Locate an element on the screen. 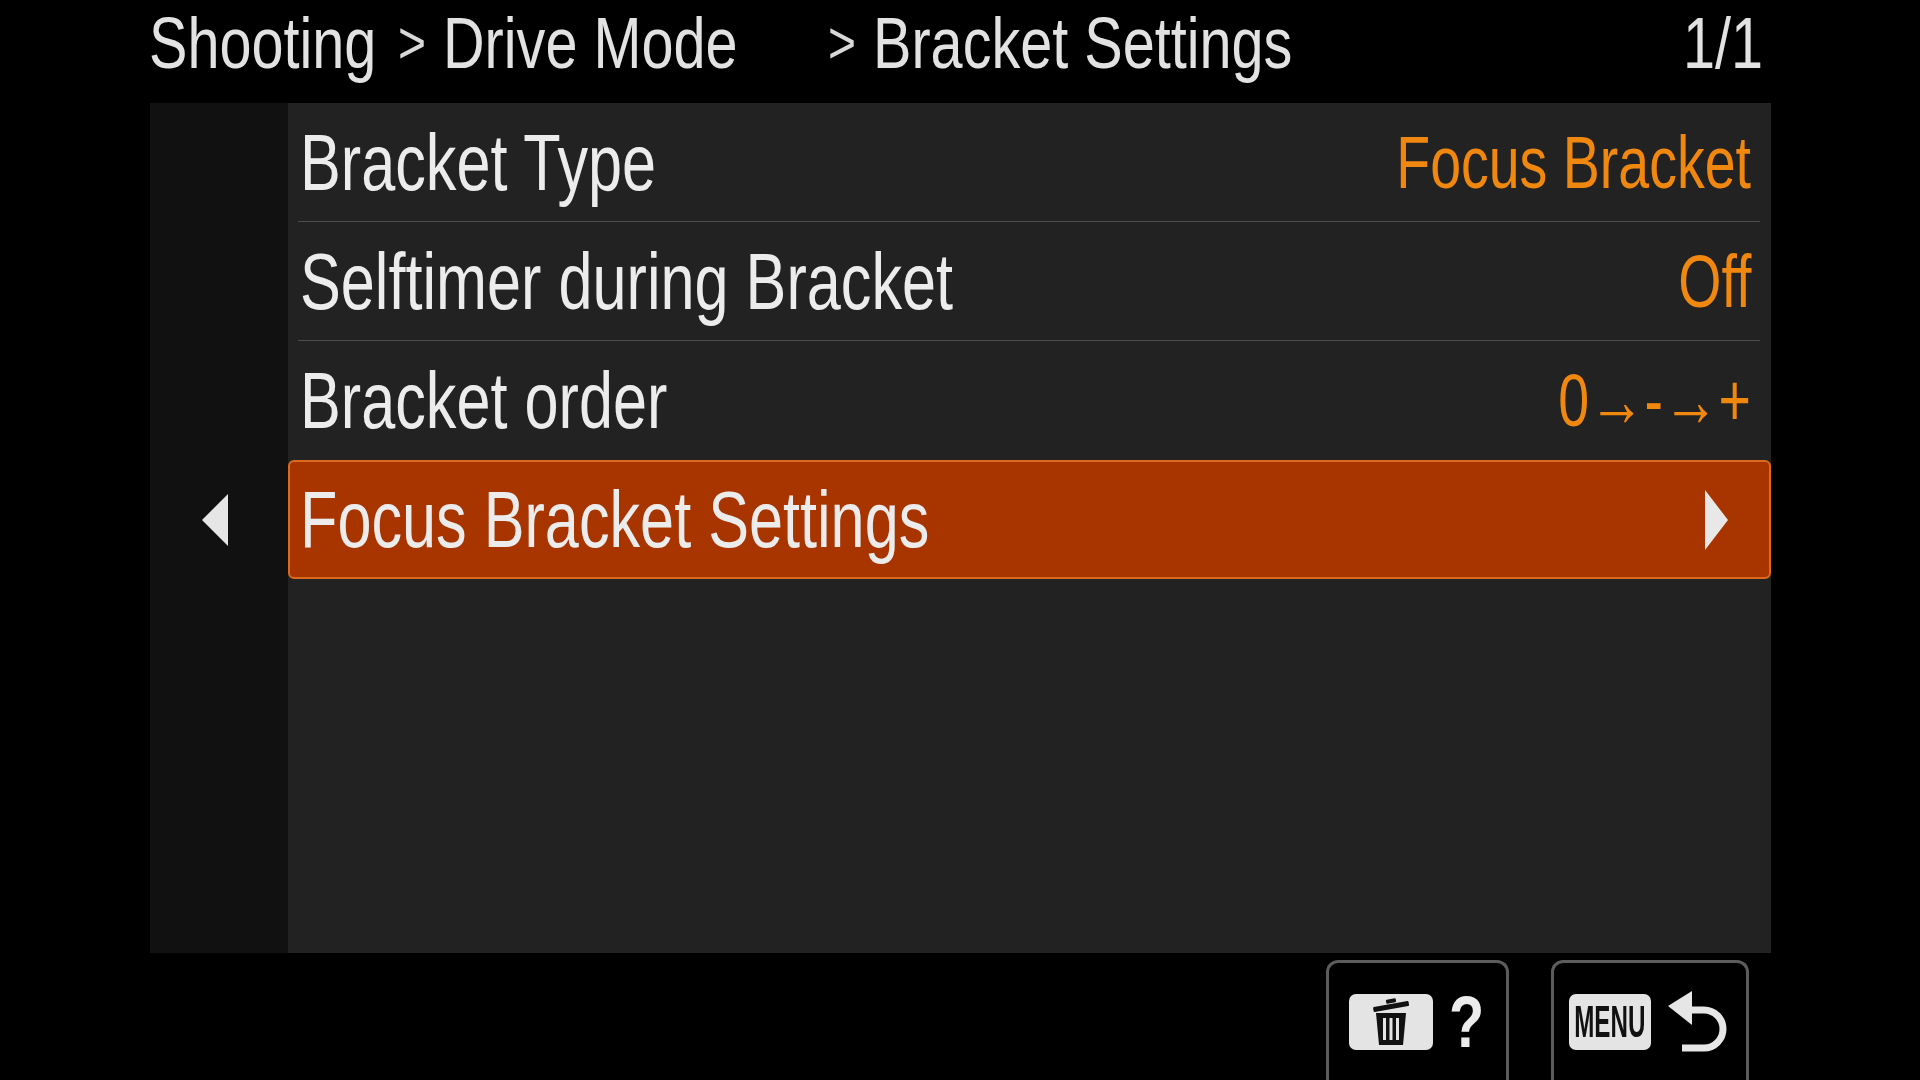 The height and width of the screenshot is (1080, 1920). menu-back-button: MENU is located at coordinates (1650, 1020).